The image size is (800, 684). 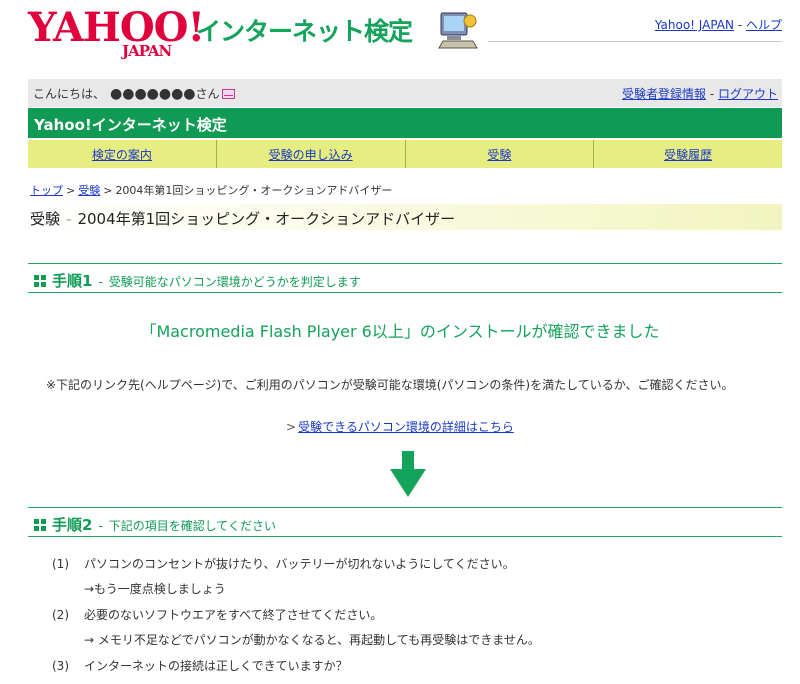 What do you see at coordinates (60, 564) in the screenshot?
I see `checklist-number: (1)` at bounding box center [60, 564].